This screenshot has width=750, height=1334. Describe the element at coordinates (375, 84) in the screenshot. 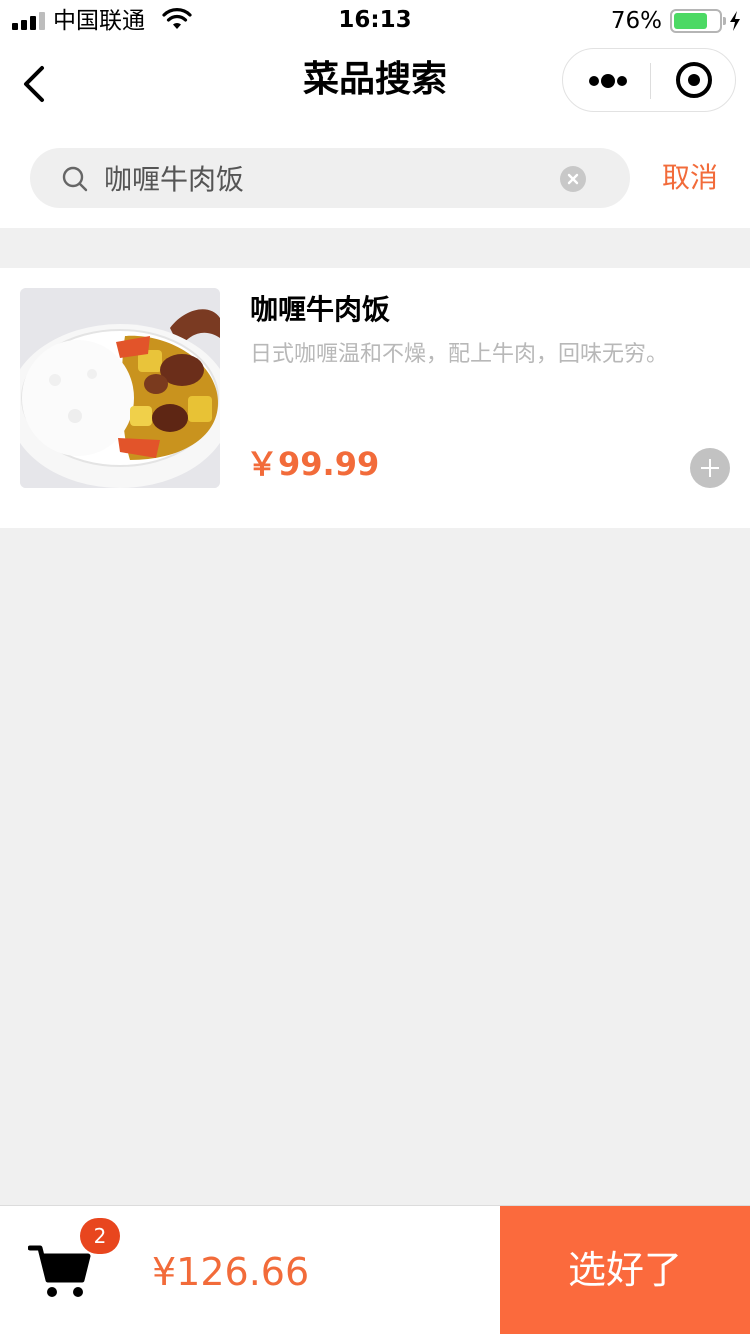

I see `nav-bar: 菜品搜索` at that location.